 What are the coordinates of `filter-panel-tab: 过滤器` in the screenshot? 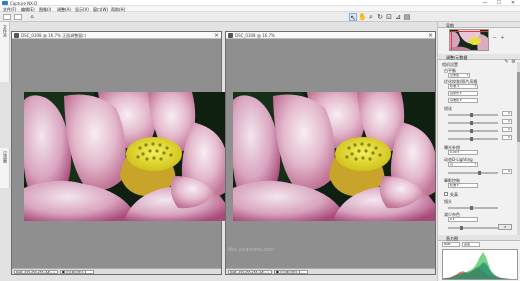 It's located at (5, 168).